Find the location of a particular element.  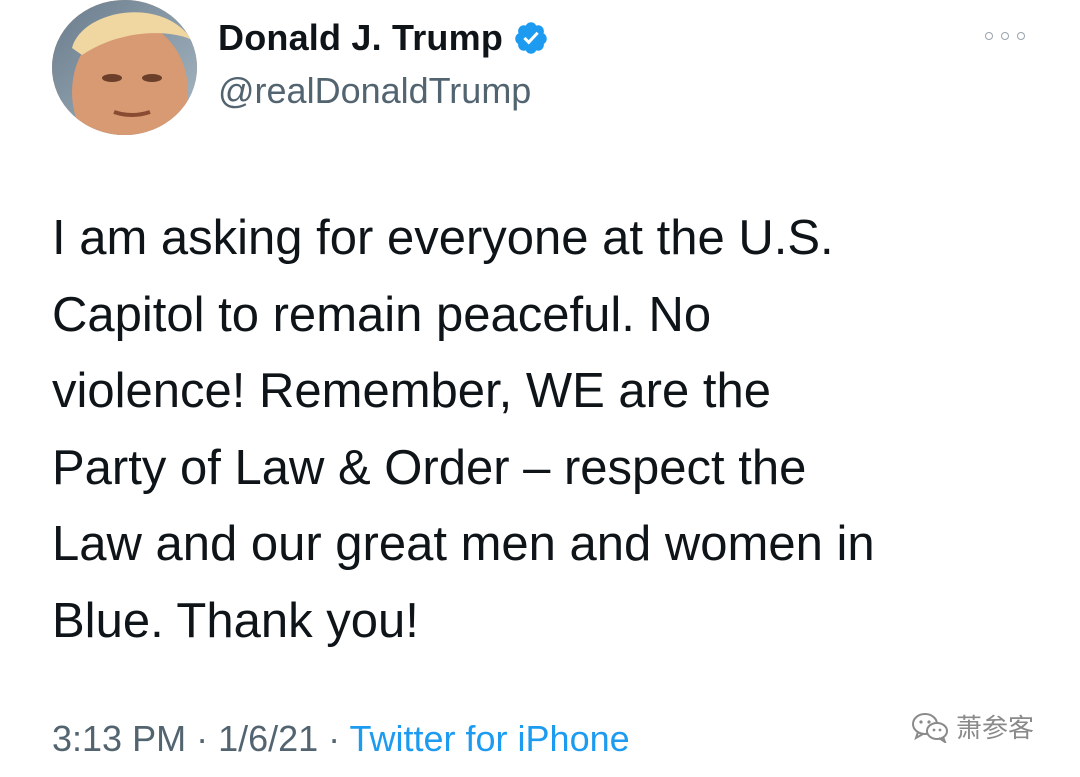

tweet-line: Capitol to remain peaceful. No is located at coordinates (382, 314).